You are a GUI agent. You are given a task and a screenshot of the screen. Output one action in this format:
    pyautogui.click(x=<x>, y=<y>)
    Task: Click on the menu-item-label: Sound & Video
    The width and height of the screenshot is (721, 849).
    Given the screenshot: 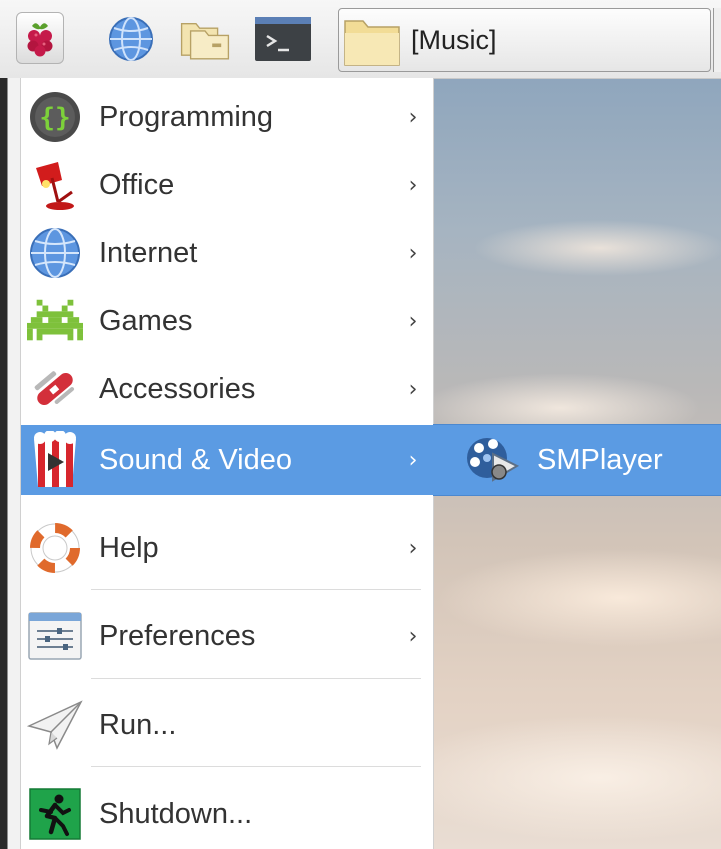 What is the action you would take?
    pyautogui.click(x=195, y=459)
    